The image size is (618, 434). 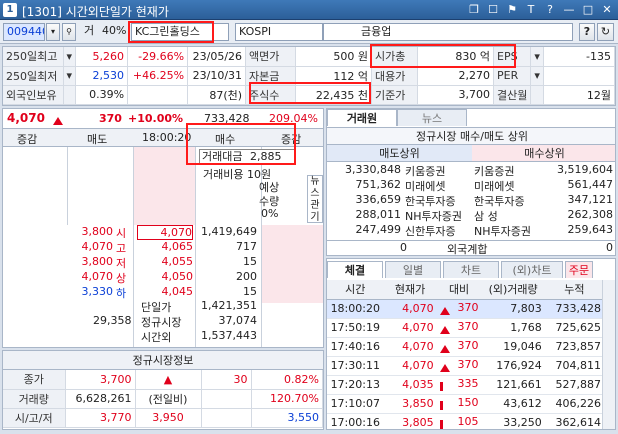 I want to click on trade-row: 18:00:20 4,070 370 7,803 733,428, so click(x=465, y=309).